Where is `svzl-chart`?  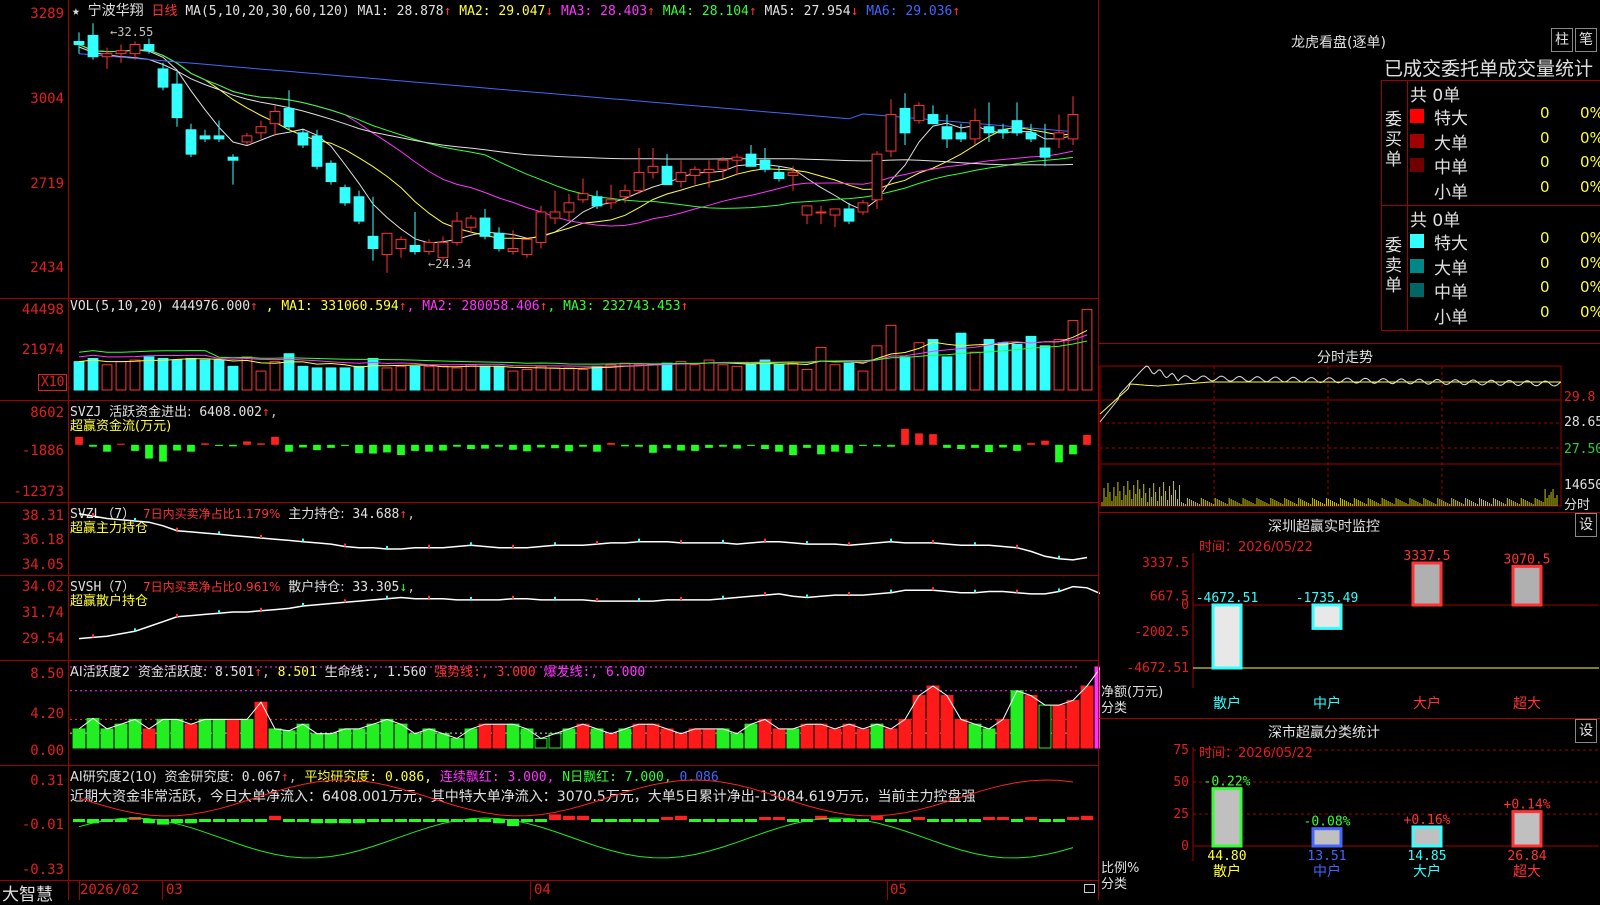
svzl-chart is located at coordinates (550, 538).